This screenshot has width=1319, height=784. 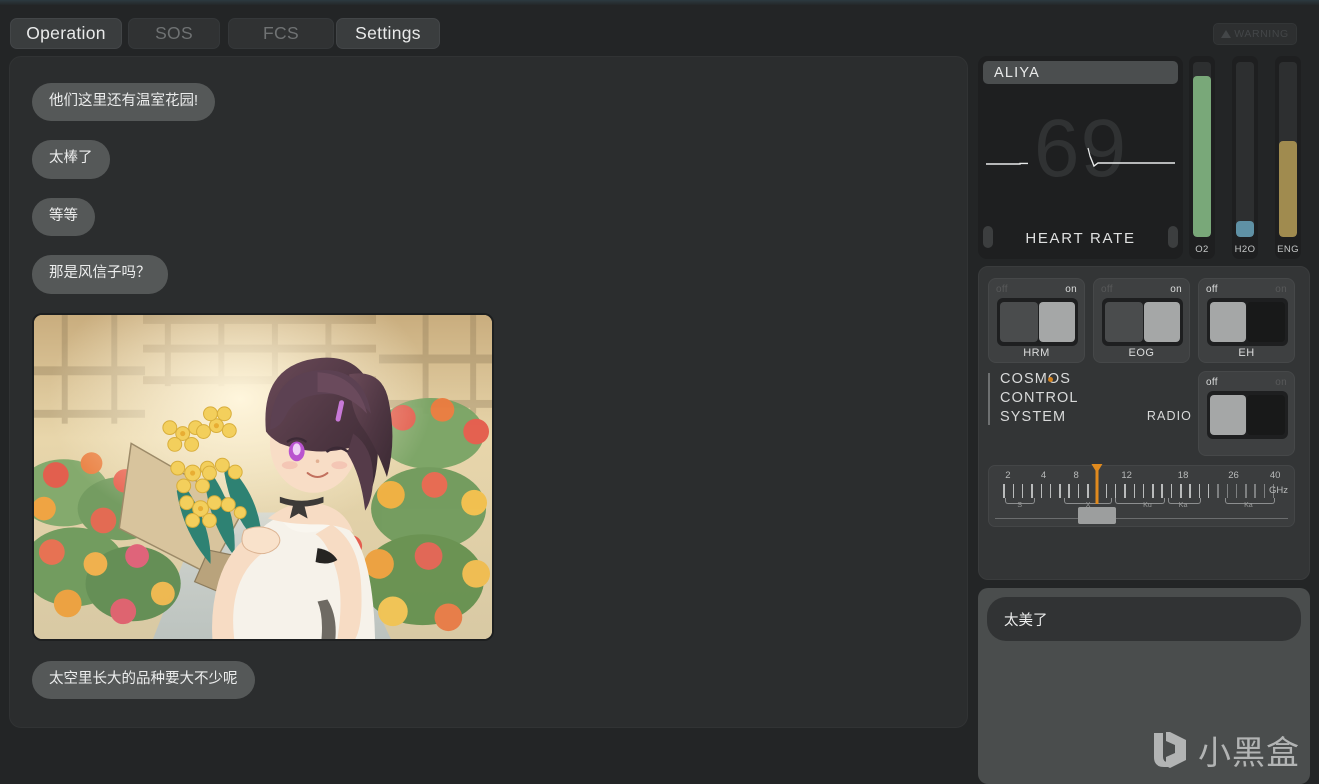 What do you see at coordinates (488, 226) in the screenshot?
I see `list-item: 等等` at bounding box center [488, 226].